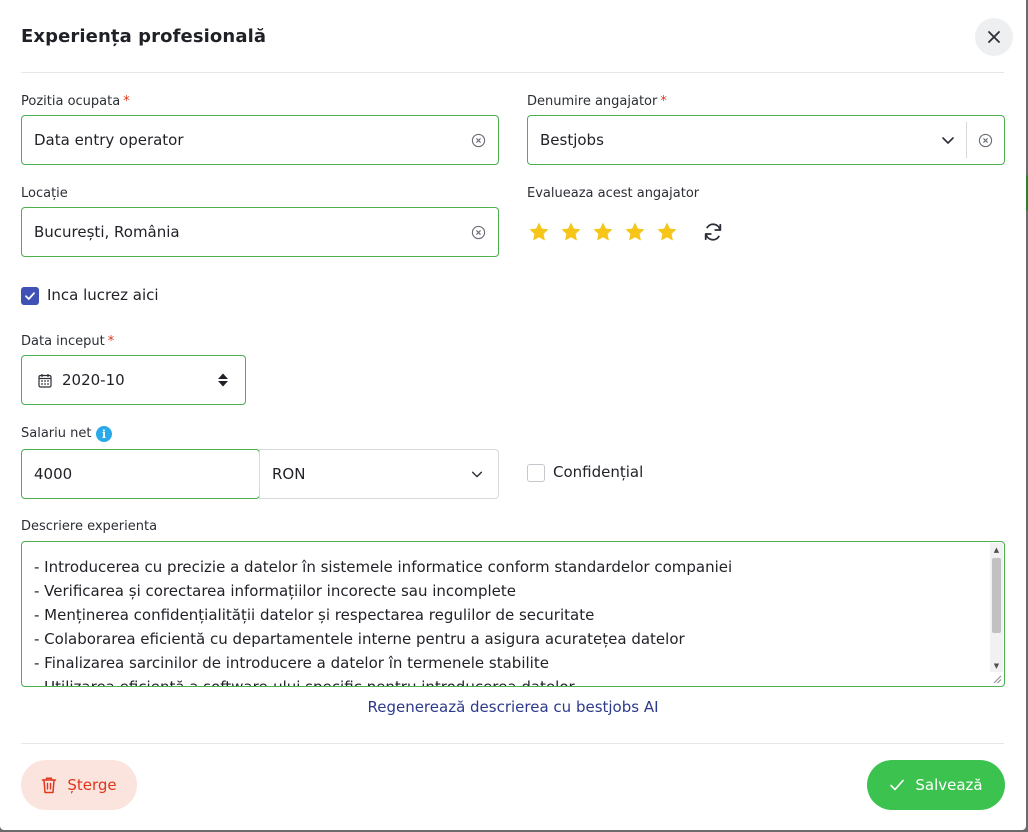 This screenshot has height=832, width=1028. I want to click on star-rating, so click(626, 232).